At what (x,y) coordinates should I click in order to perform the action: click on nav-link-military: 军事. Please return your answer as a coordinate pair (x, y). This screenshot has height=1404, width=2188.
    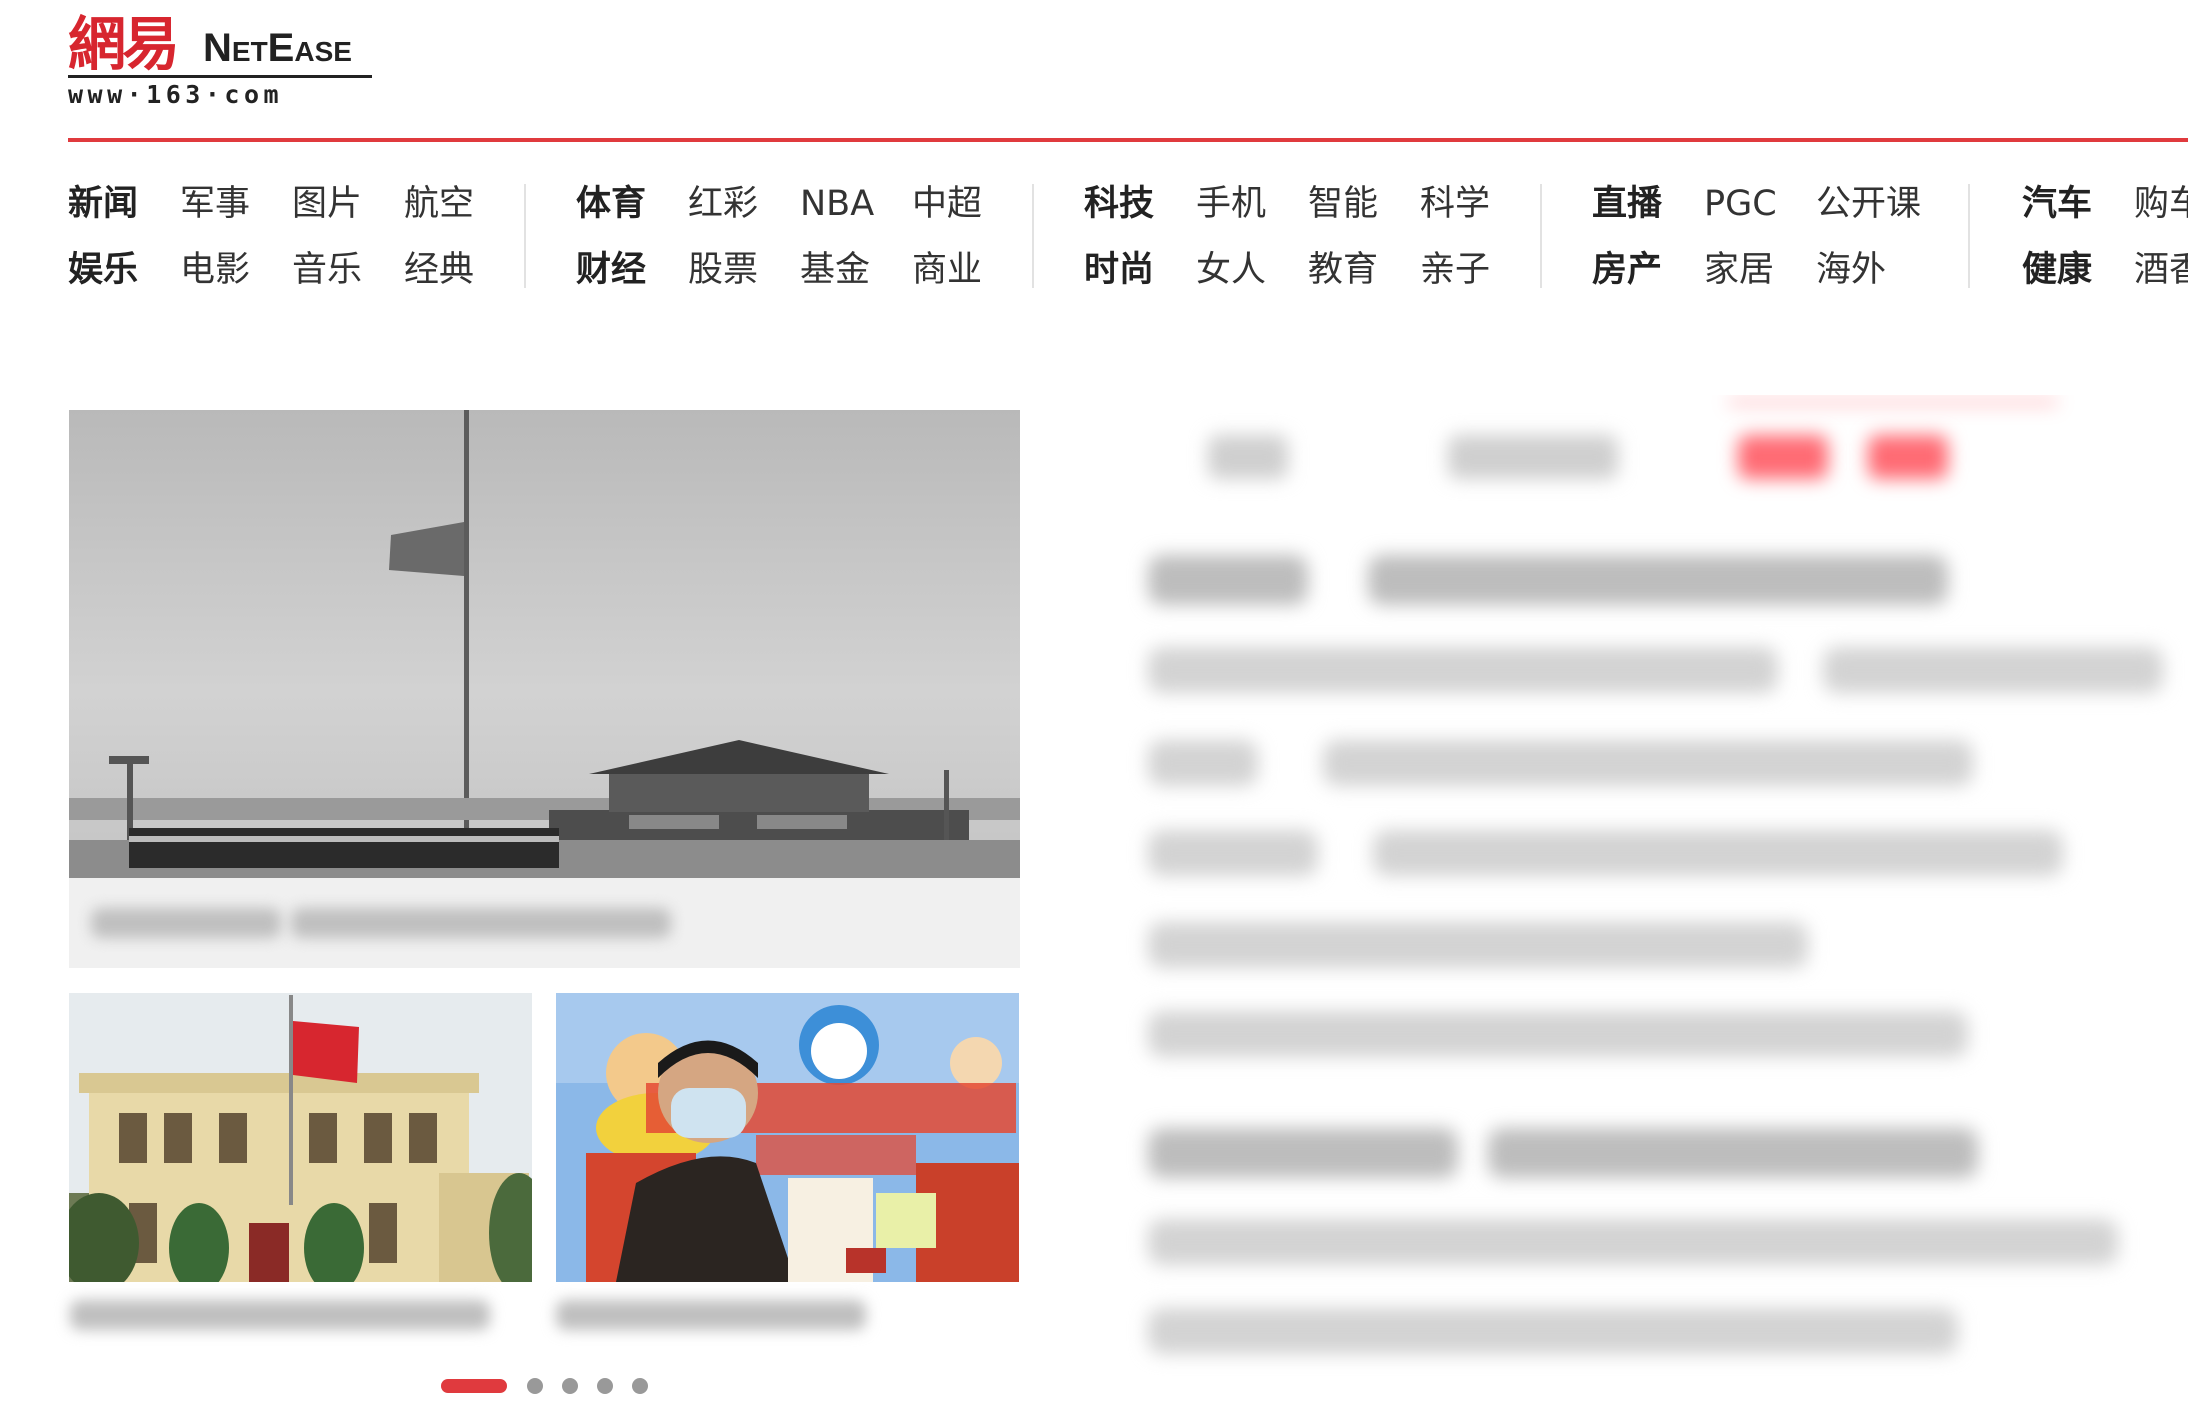
    Looking at the image, I should click on (215, 204).